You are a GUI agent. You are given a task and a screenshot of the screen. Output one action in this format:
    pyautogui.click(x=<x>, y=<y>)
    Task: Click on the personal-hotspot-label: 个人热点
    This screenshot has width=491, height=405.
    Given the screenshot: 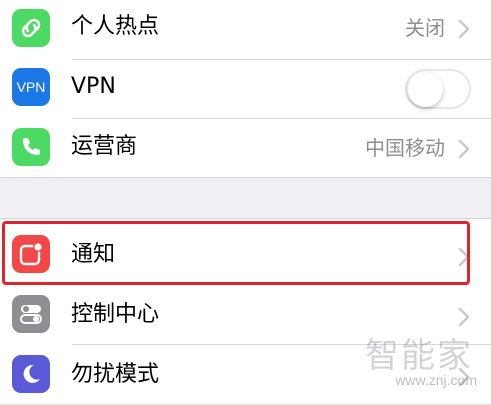 What is the action you would take?
    pyautogui.click(x=115, y=26)
    